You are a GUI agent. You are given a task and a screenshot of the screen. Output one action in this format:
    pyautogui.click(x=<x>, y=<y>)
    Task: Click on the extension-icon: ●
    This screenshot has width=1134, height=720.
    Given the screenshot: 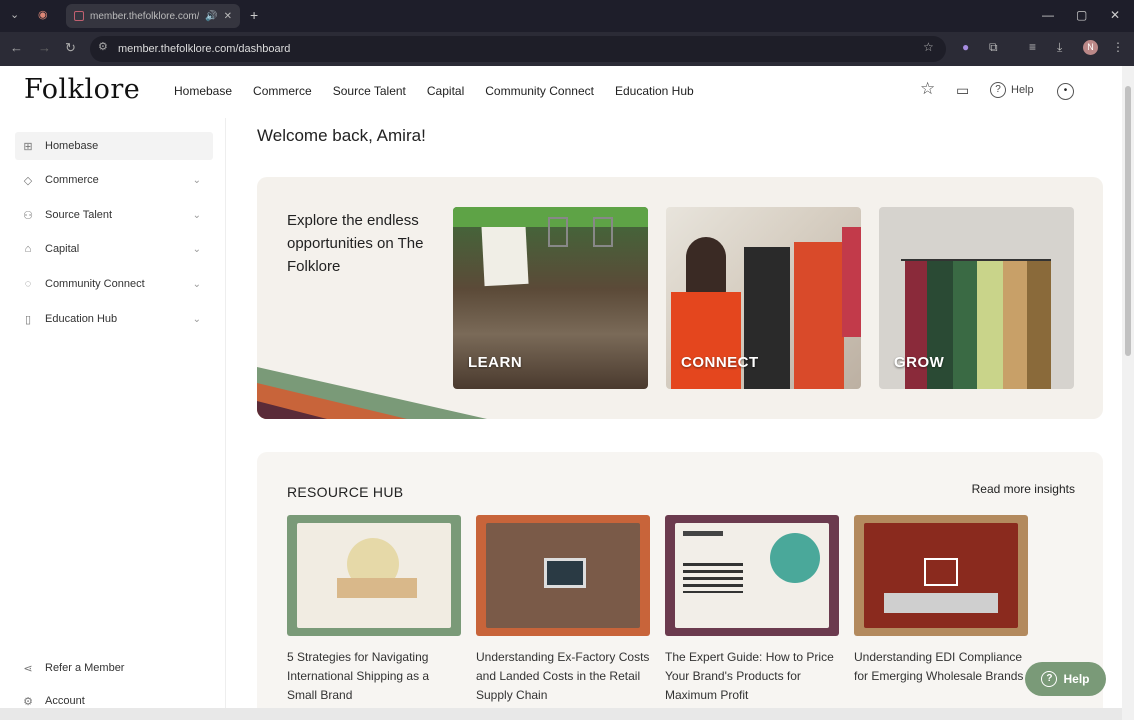 What is the action you would take?
    pyautogui.click(x=965, y=47)
    